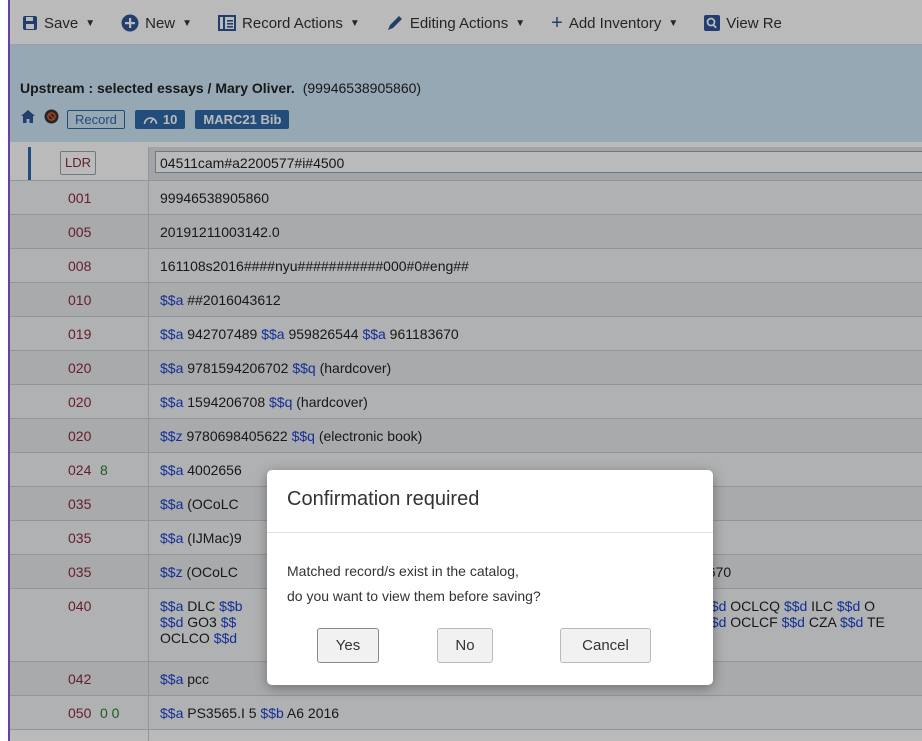  What do you see at coordinates (414, 596) in the screenshot?
I see `dialog-message-line2: do you want to view them before saving?` at bounding box center [414, 596].